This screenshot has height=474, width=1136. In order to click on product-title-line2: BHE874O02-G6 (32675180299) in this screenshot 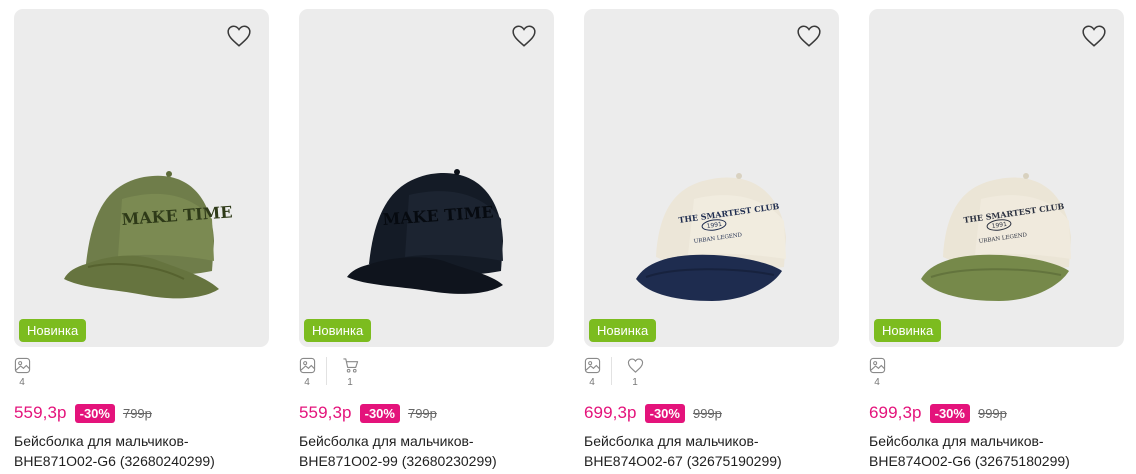, I will do `click(969, 461)`.